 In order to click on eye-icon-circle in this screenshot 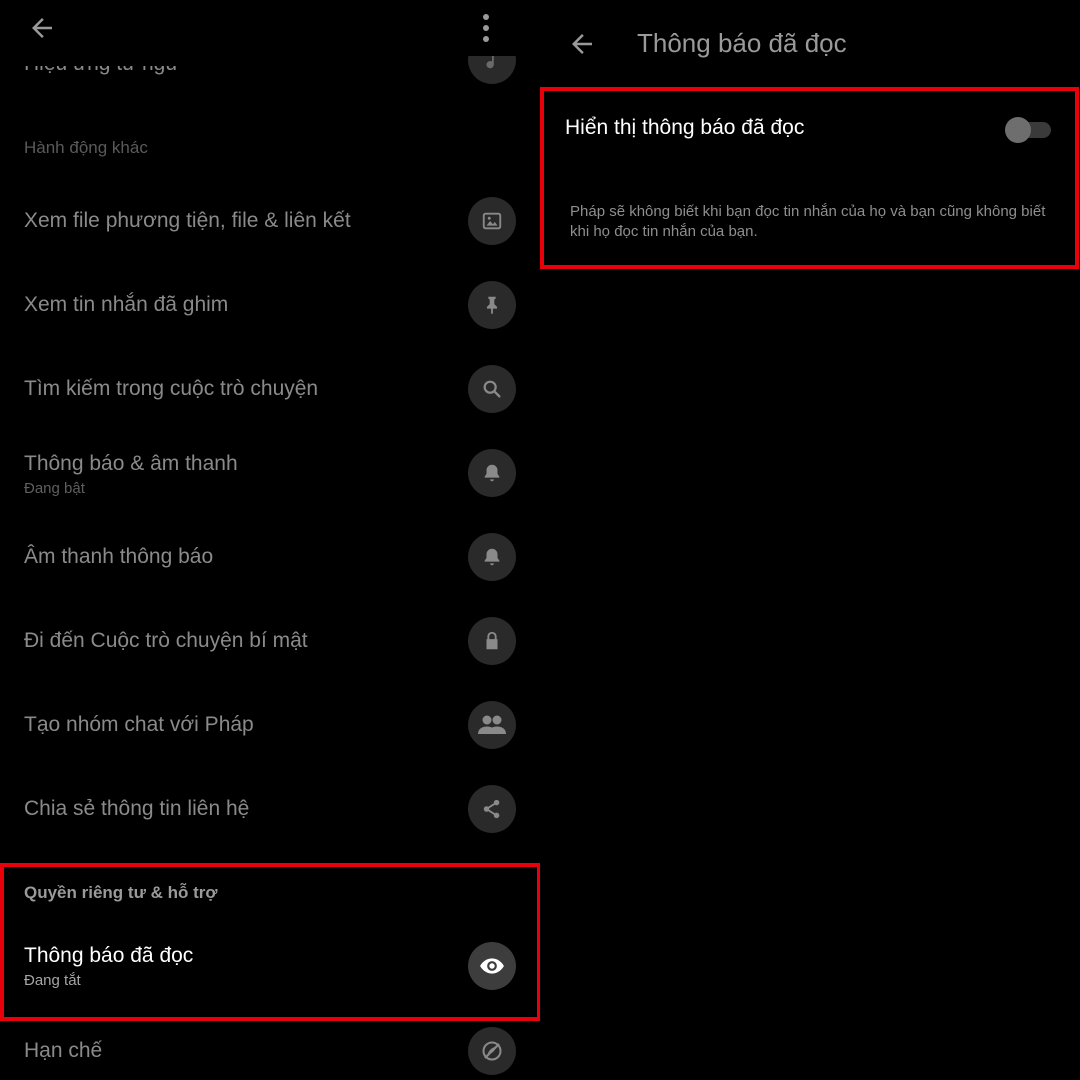, I will do `click(492, 966)`.